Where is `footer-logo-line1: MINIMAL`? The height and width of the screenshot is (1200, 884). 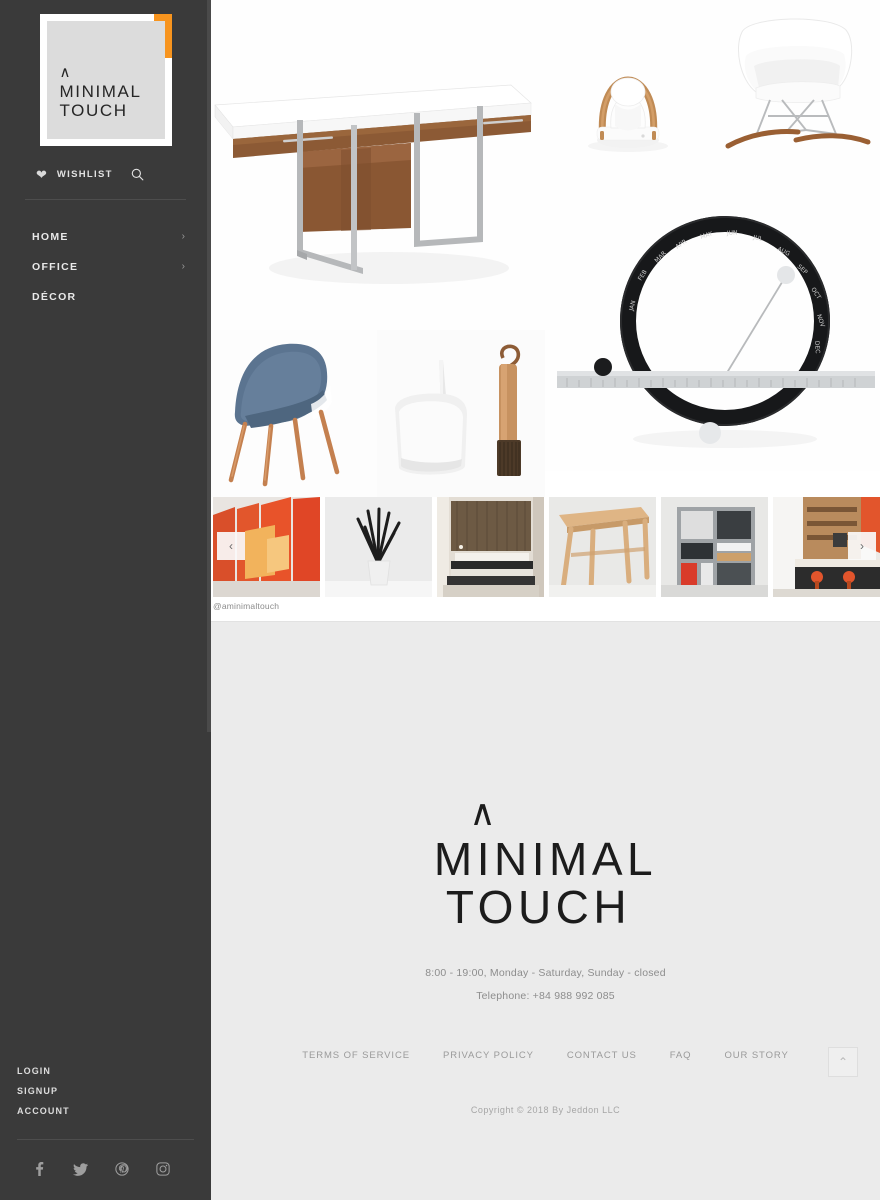
footer-logo-line1: MINIMAL is located at coordinates (545, 858).